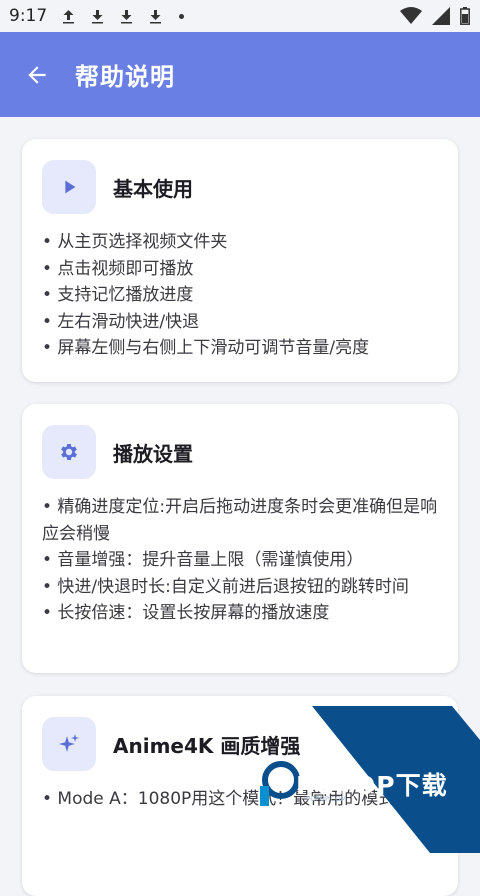 This screenshot has width=480, height=896. What do you see at coordinates (206, 348) in the screenshot?
I see `list-item: • 屏幕左侧与右侧上下滑动可调节音量/亮度` at bounding box center [206, 348].